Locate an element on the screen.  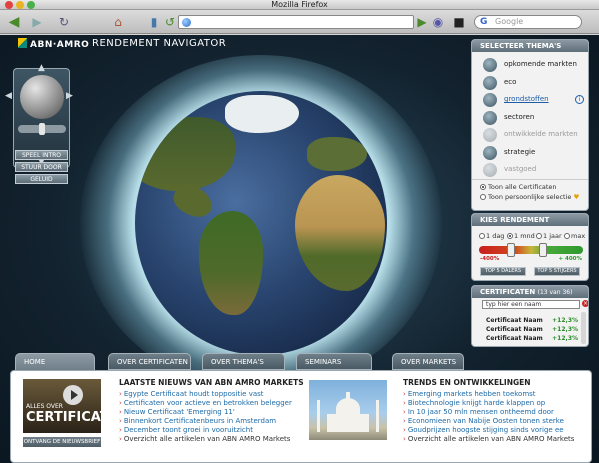
theme-ontwikkelde-markten: ontwikkelde markten is located at coordinates (530, 135).